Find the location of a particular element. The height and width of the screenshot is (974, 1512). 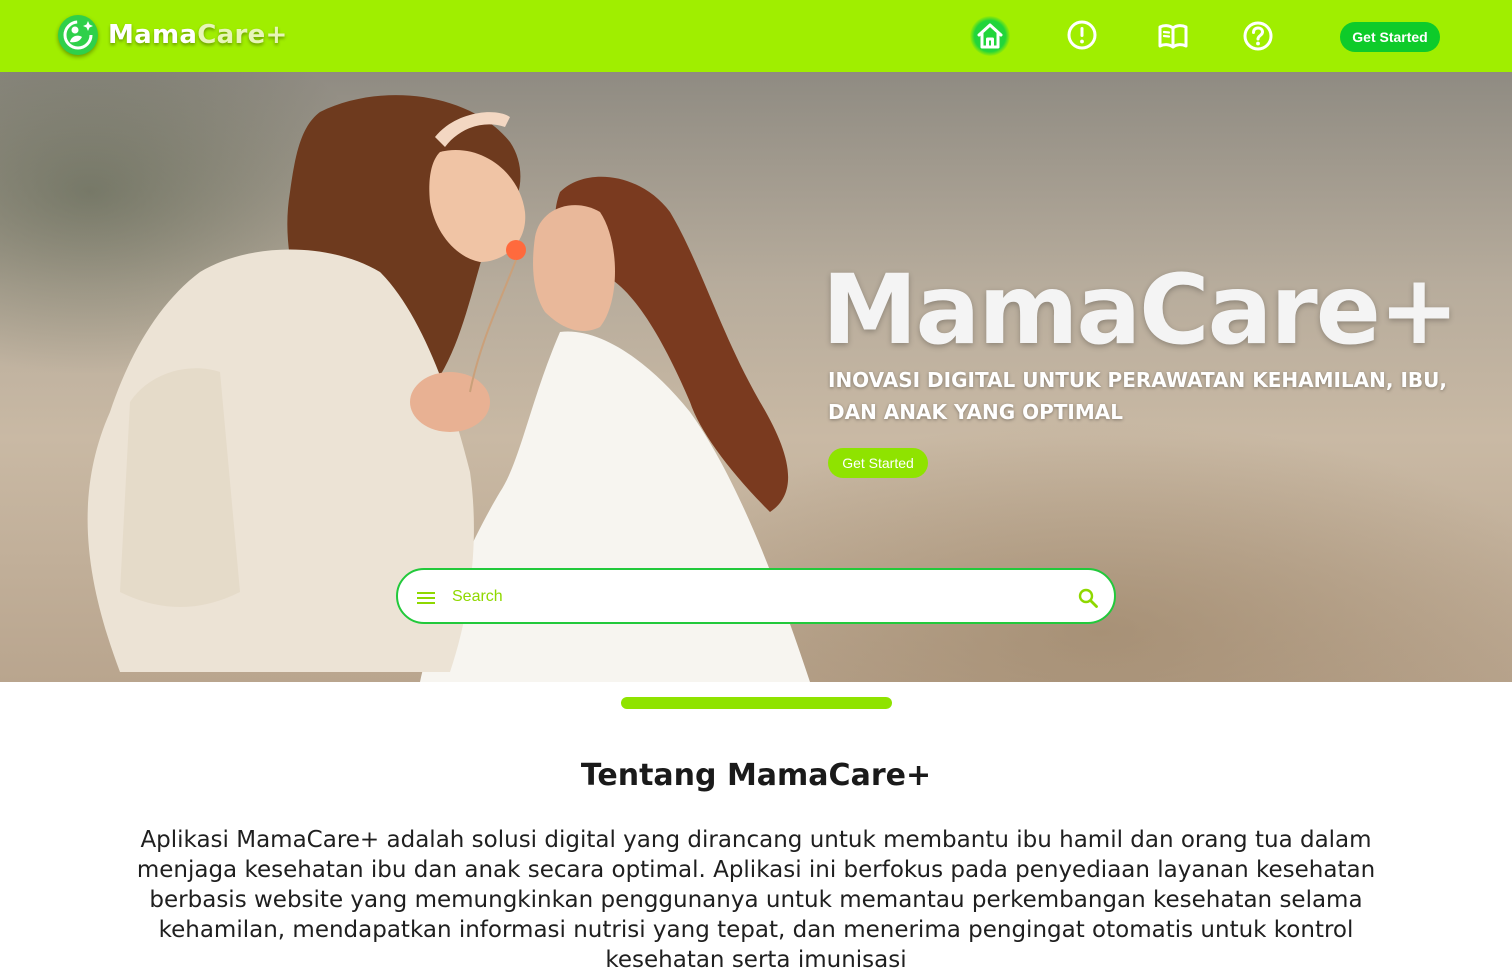

nav-alert is located at coordinates (1082, 35).